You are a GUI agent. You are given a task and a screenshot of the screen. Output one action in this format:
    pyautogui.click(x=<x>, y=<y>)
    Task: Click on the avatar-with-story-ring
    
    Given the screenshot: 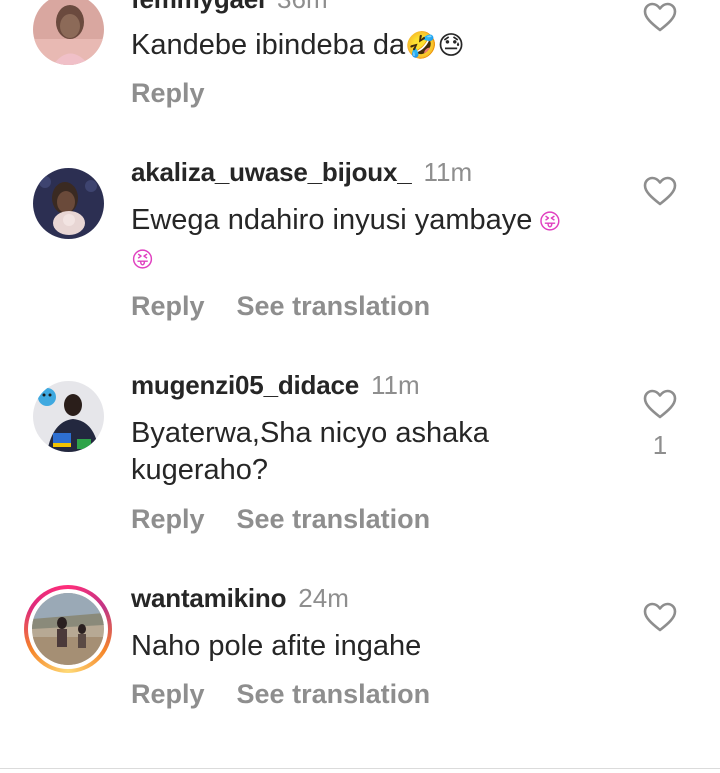 What is the action you would take?
    pyautogui.click(x=68, y=629)
    